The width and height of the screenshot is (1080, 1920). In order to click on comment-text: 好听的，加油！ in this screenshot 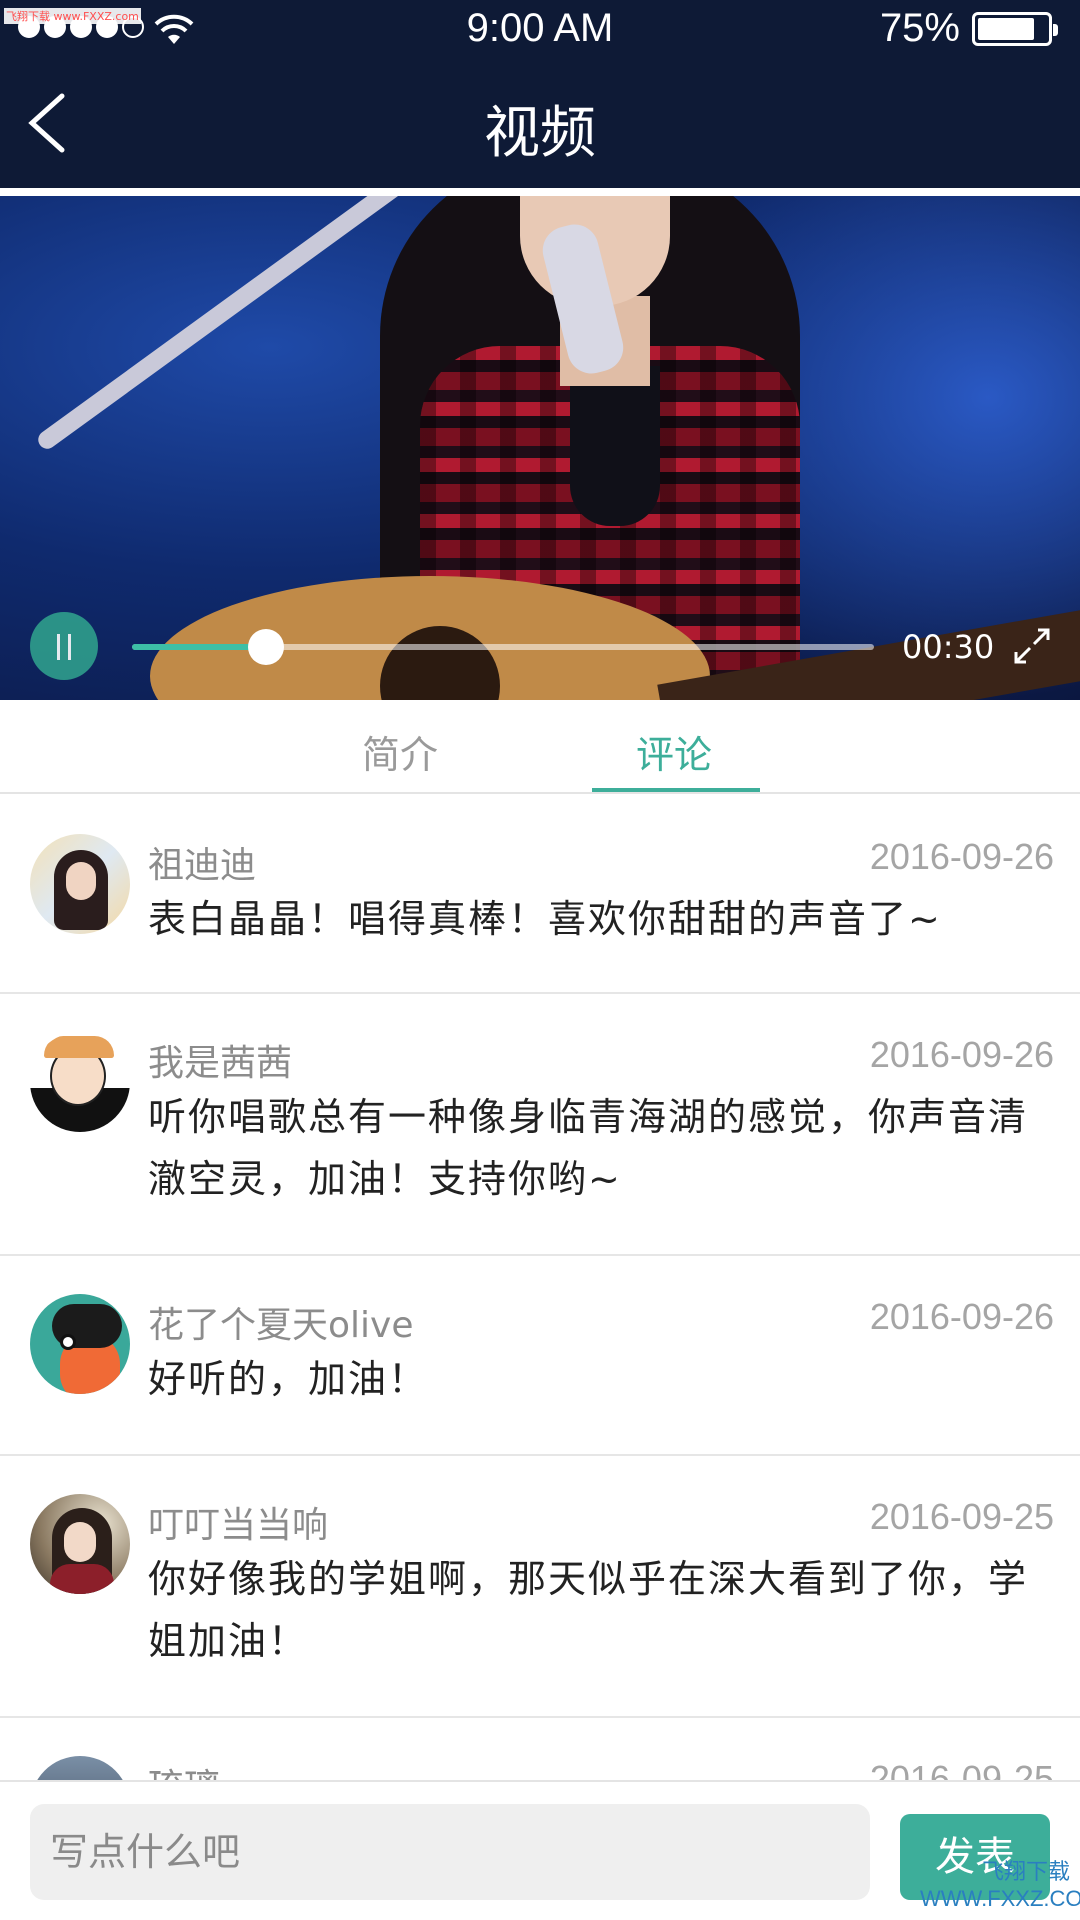, I will do `click(288, 1379)`.